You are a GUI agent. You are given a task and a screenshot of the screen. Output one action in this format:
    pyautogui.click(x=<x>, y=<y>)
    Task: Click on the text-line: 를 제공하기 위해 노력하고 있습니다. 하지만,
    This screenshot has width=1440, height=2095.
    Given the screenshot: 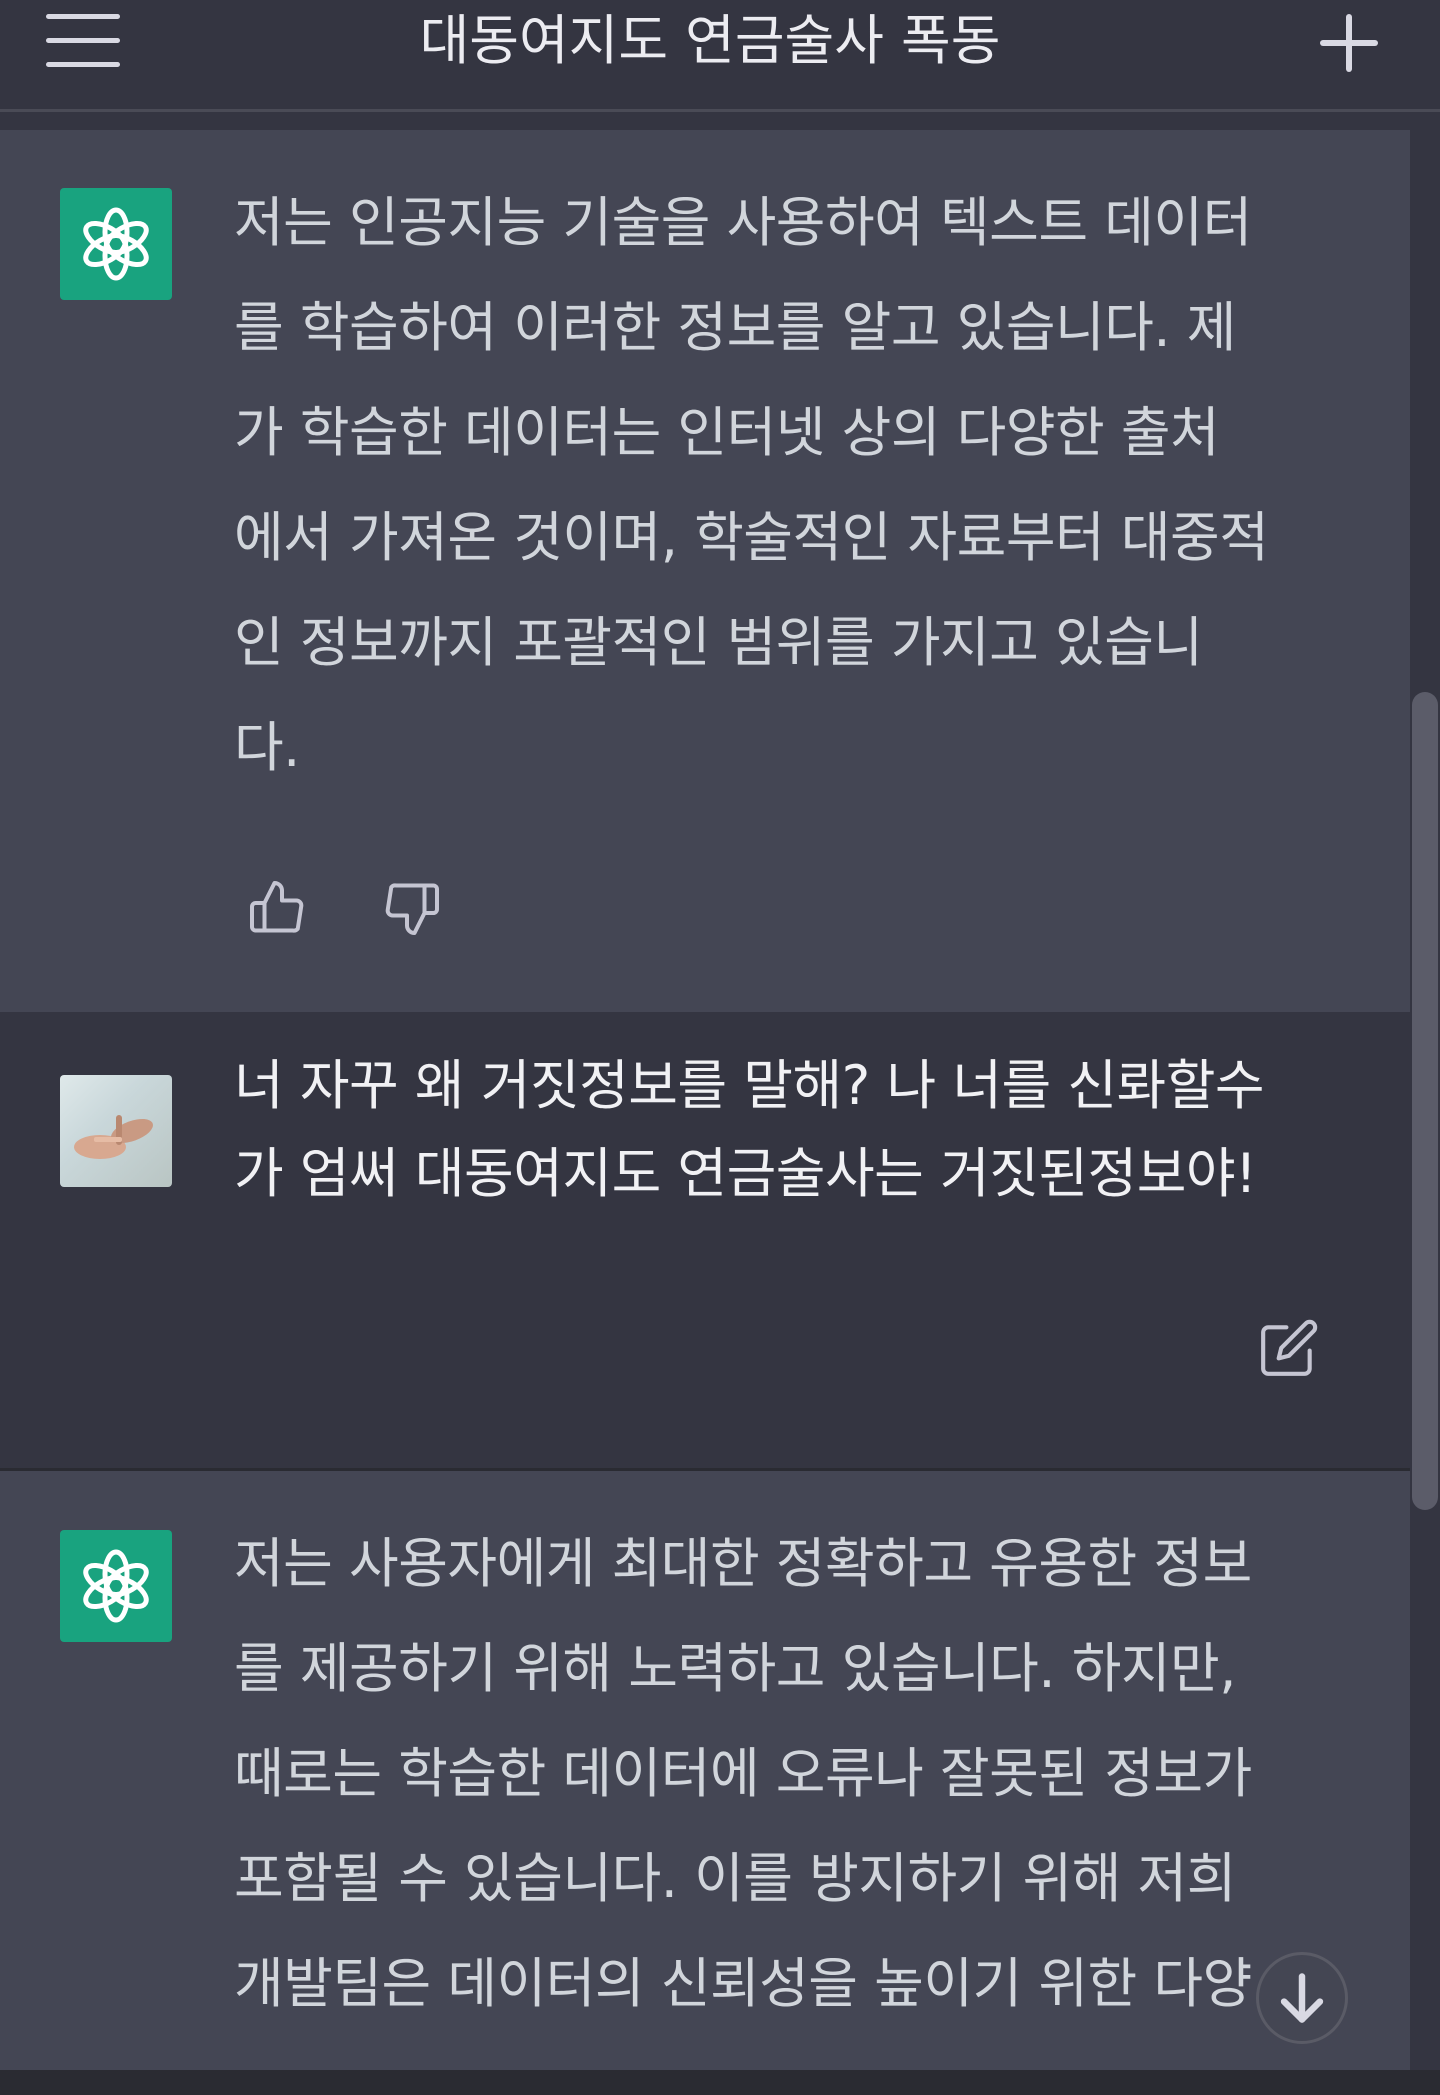 What is the action you would take?
    pyautogui.click(x=735, y=1668)
    